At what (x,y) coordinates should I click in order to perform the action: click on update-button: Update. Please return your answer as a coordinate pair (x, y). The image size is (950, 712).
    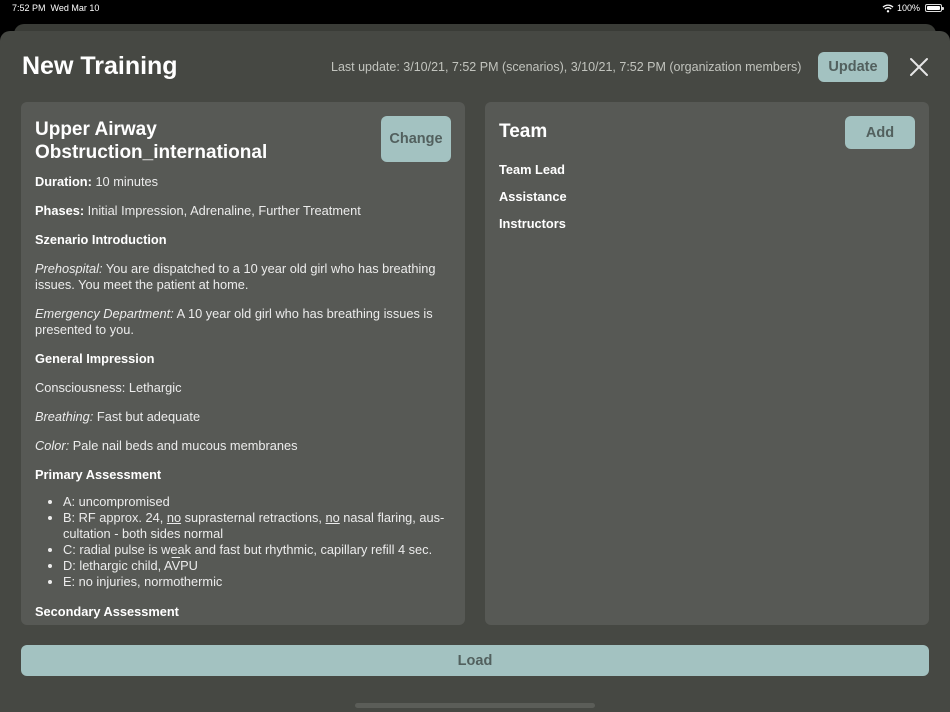
    Looking at the image, I should click on (853, 67).